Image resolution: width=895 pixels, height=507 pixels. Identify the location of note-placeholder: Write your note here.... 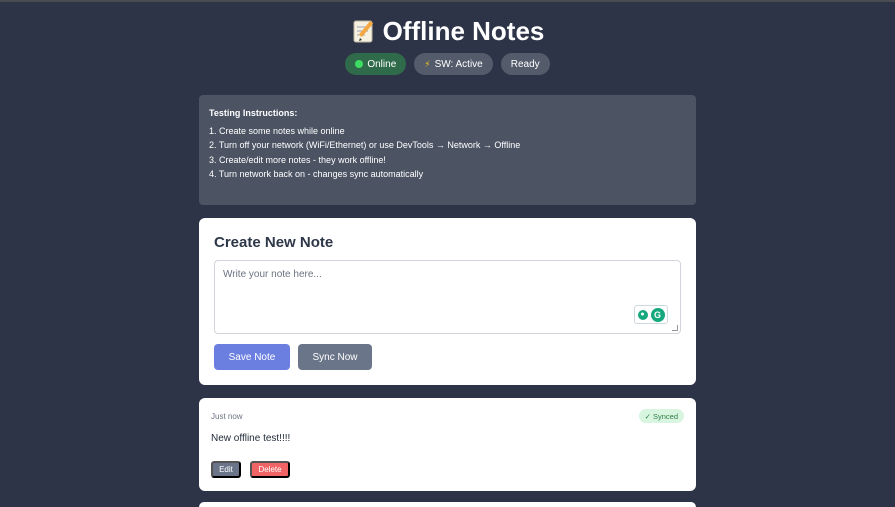
(272, 274).